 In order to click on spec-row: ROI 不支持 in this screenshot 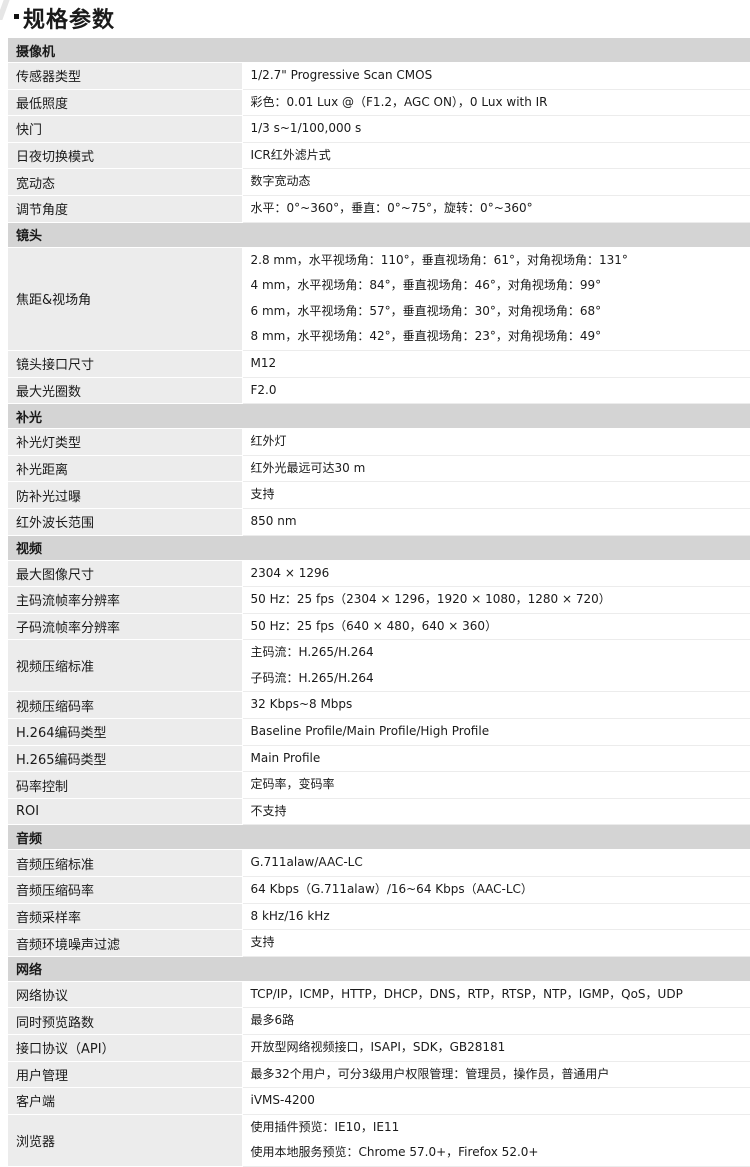, I will do `click(379, 812)`.